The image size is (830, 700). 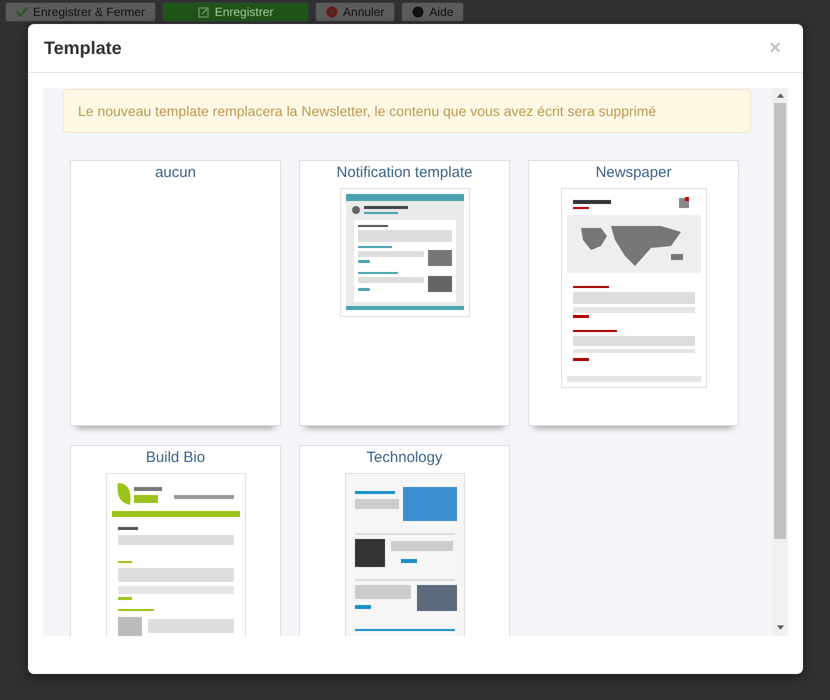 What do you see at coordinates (175, 540) in the screenshot?
I see `template-card: Build Bio` at bounding box center [175, 540].